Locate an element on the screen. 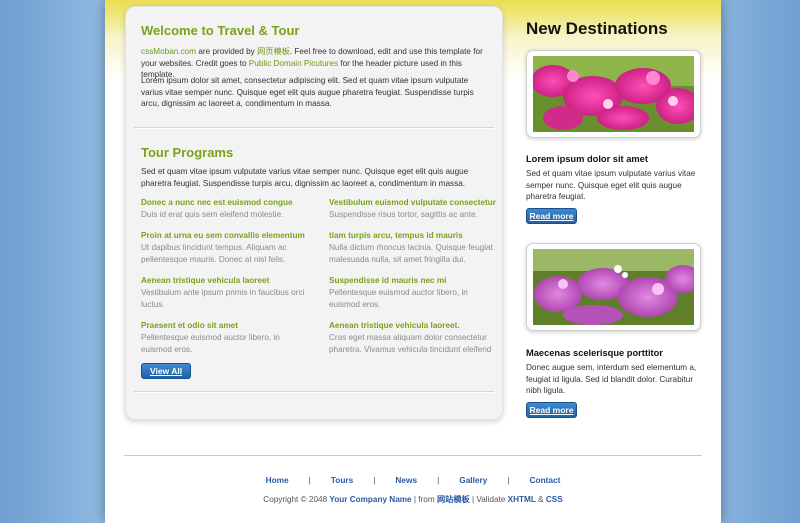 The height and width of the screenshot is (523, 800). footer-link-home: Home is located at coordinates (277, 480).